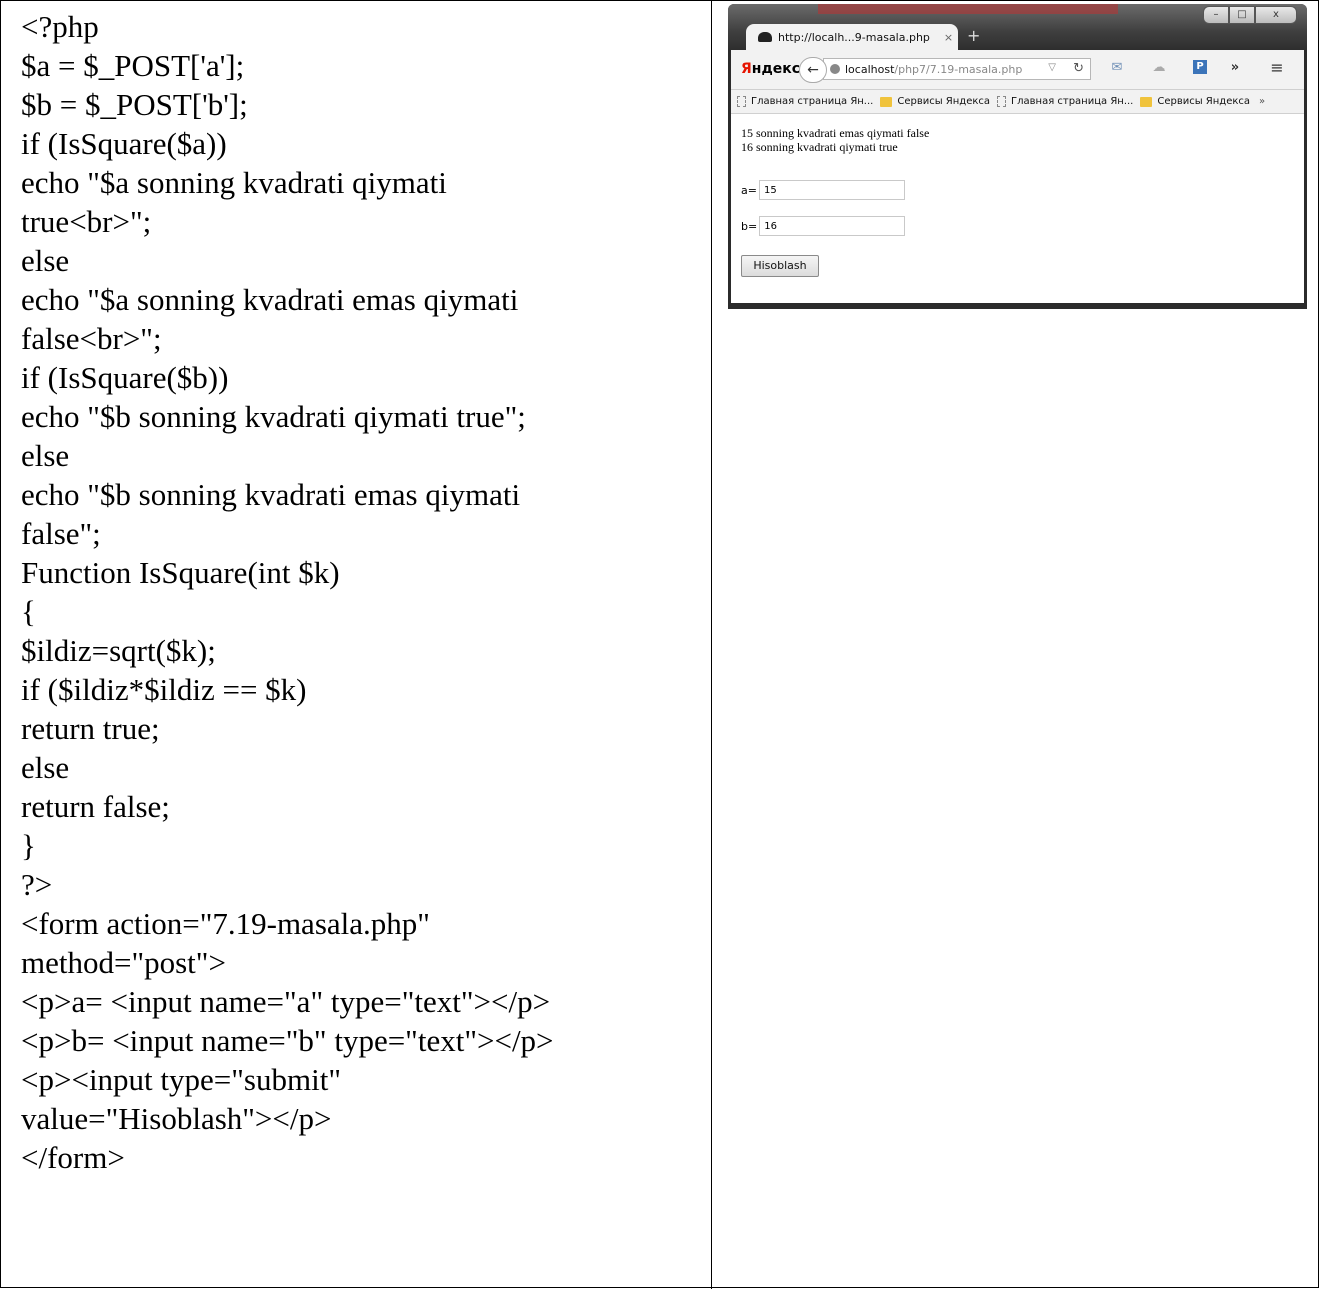 Image resolution: width=1319 pixels, height=1289 pixels. Describe the element at coordinates (37, 884) in the screenshot. I see `code-line: ?>` at that location.